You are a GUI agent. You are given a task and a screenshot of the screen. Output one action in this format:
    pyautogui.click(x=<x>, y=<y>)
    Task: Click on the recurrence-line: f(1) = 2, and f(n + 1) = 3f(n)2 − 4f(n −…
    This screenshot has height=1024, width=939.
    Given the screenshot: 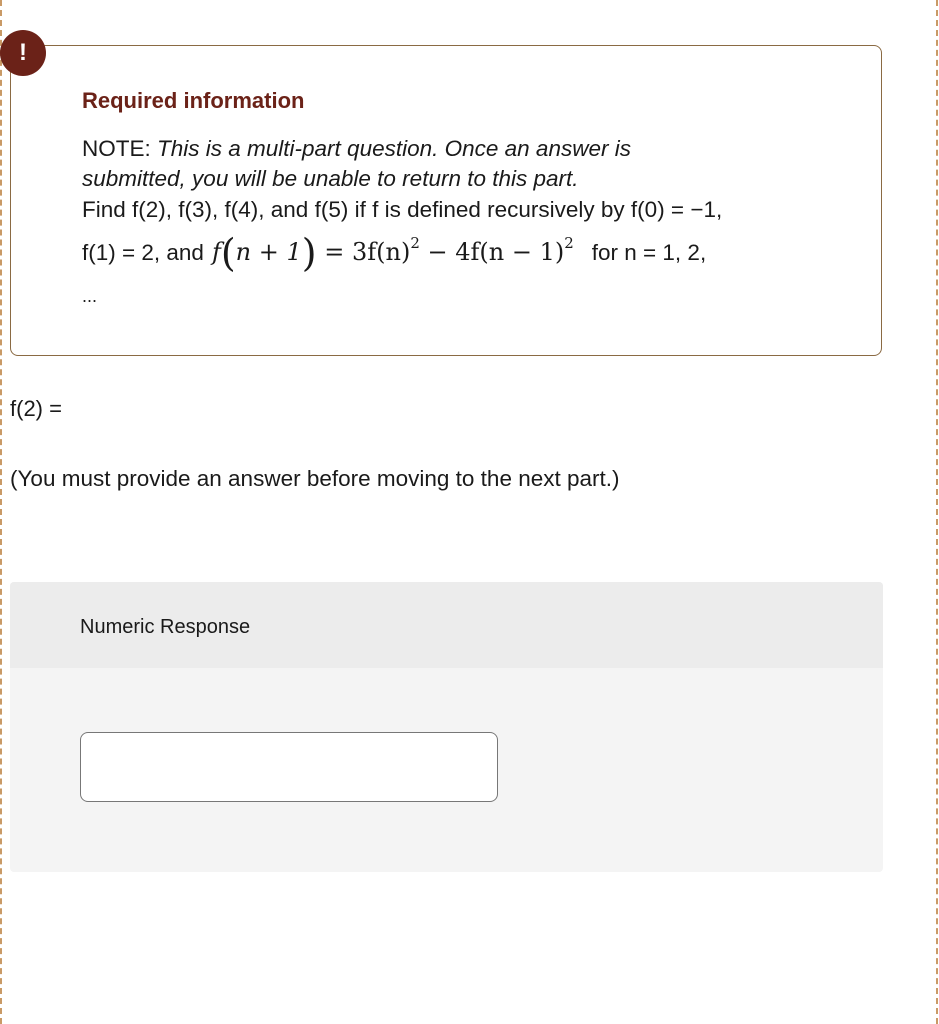 What is the action you would take?
    pyautogui.click(x=394, y=253)
    